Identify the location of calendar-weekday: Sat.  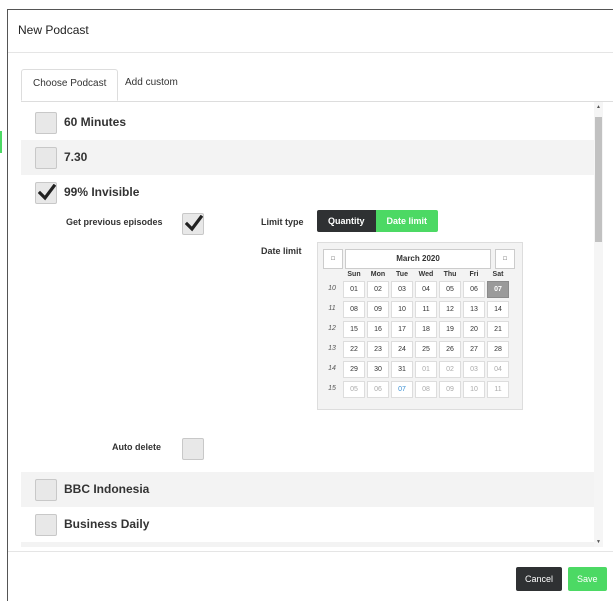
(498, 274).